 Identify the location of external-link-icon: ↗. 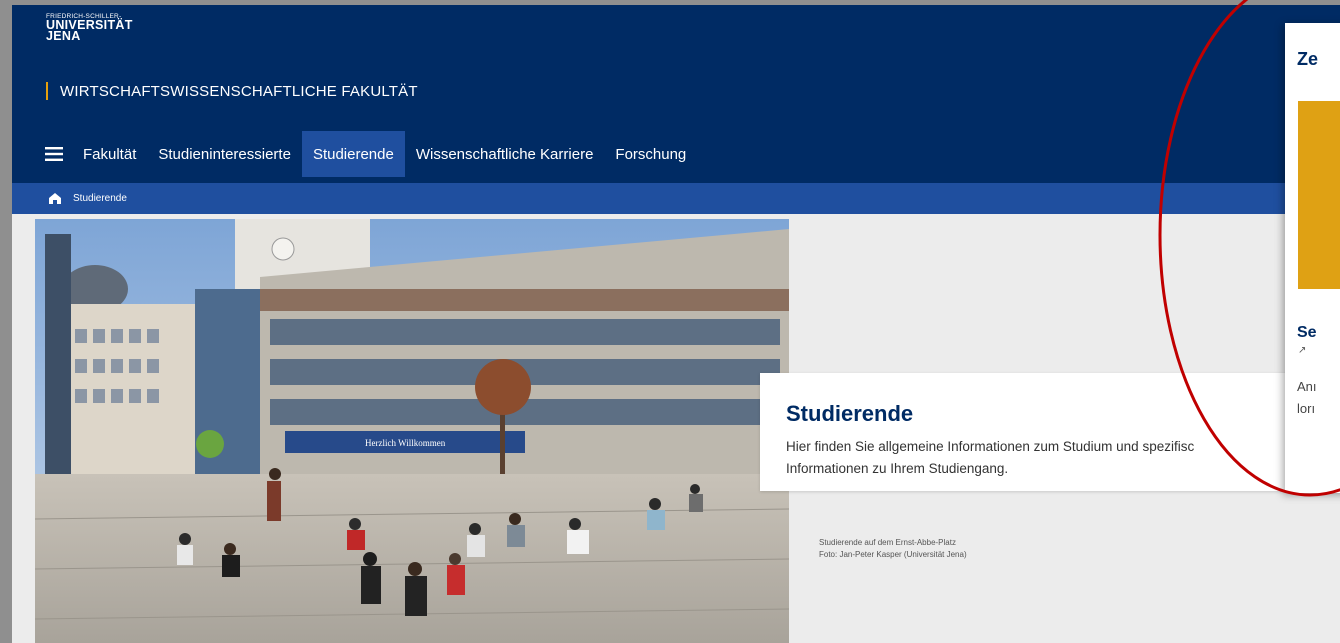
(1302, 350).